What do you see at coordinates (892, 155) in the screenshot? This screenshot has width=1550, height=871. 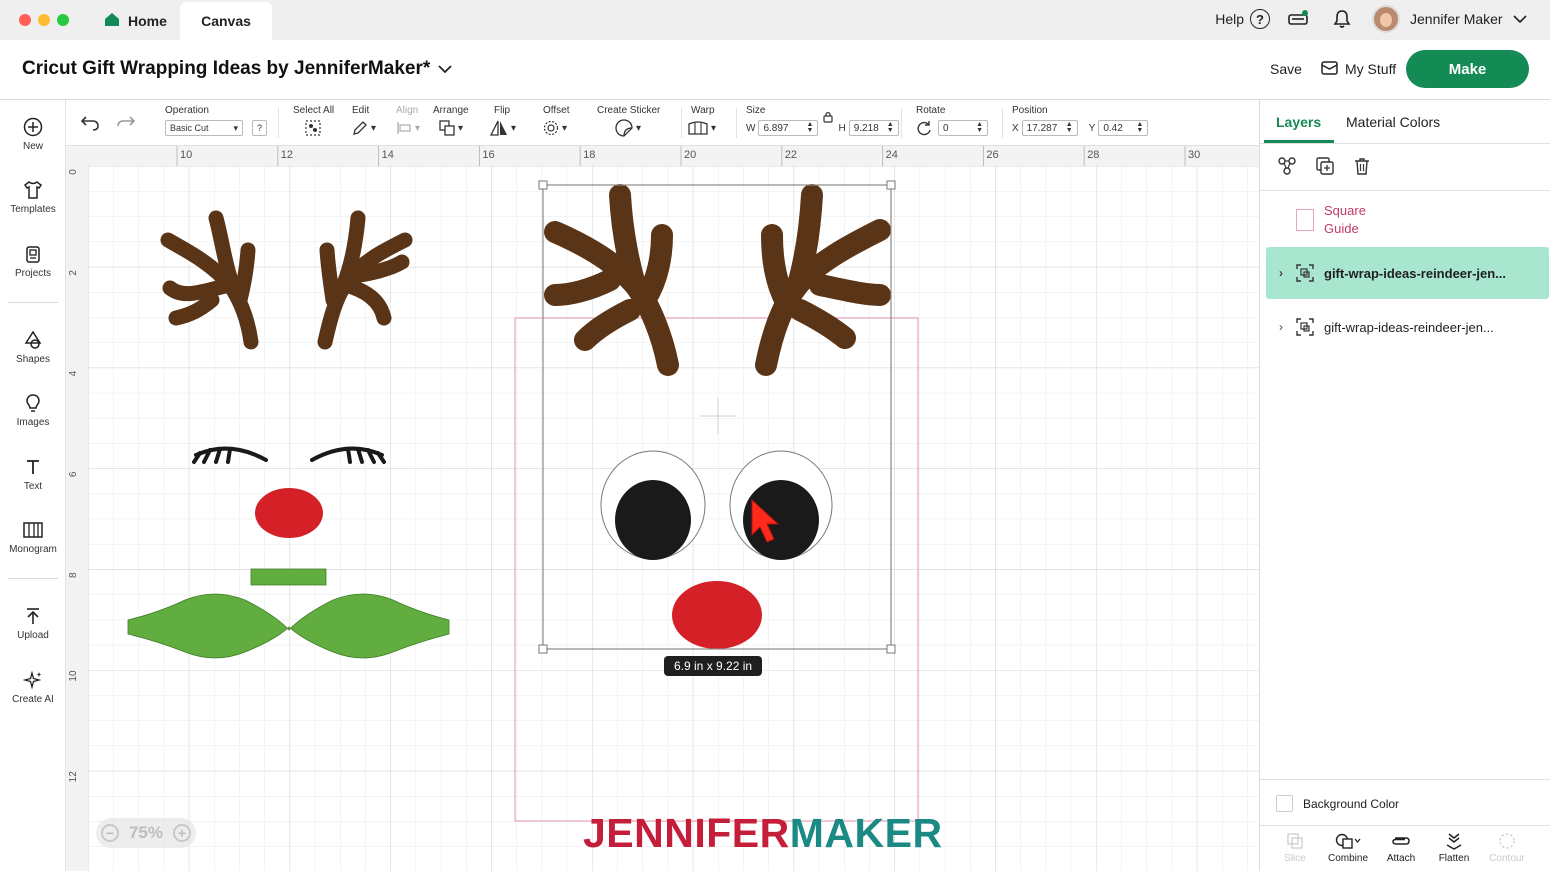 I see `ruler-top-label: 24` at bounding box center [892, 155].